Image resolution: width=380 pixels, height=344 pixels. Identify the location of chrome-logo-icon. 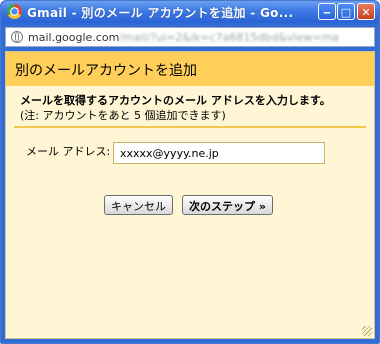
(14, 11).